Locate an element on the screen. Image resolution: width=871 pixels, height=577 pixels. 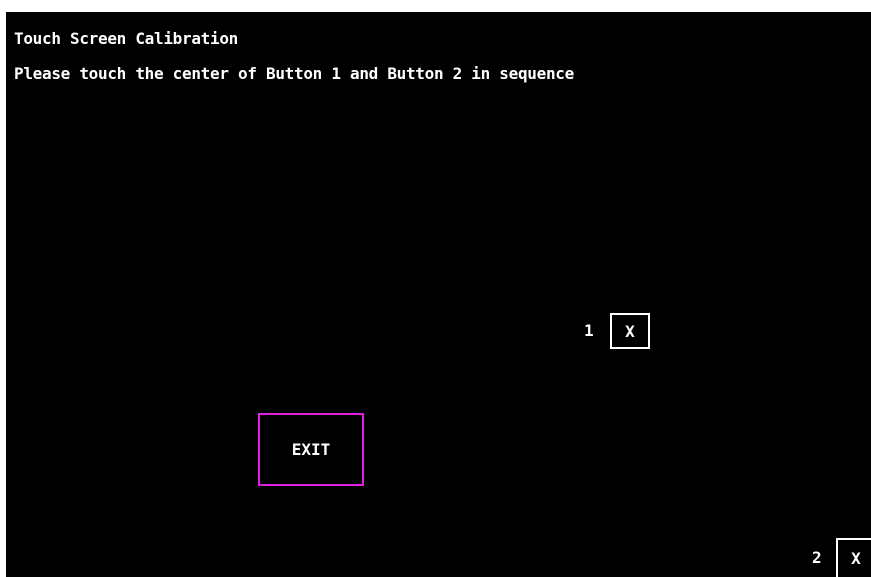
target-1-x-mark: X is located at coordinates (630, 331).